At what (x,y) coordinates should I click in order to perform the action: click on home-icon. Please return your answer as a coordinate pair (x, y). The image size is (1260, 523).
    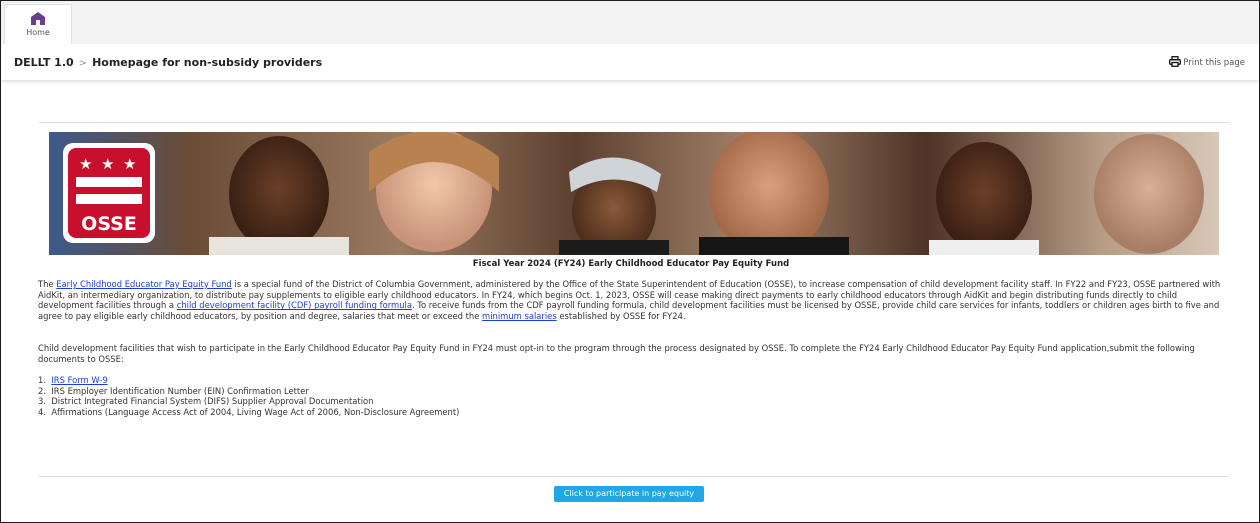
    Looking at the image, I should click on (38, 18).